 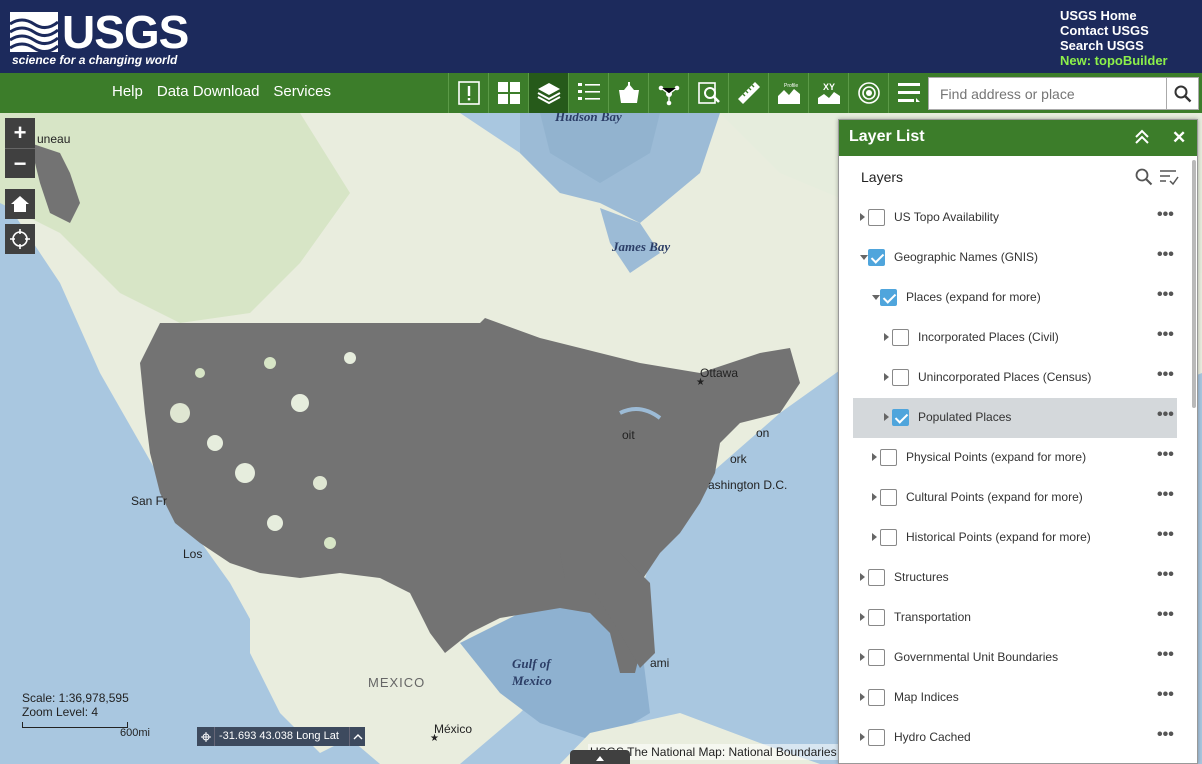 What do you see at coordinates (1015, 498) in the screenshot?
I see `layer-row: Cultural Points (expand for more) •••` at bounding box center [1015, 498].